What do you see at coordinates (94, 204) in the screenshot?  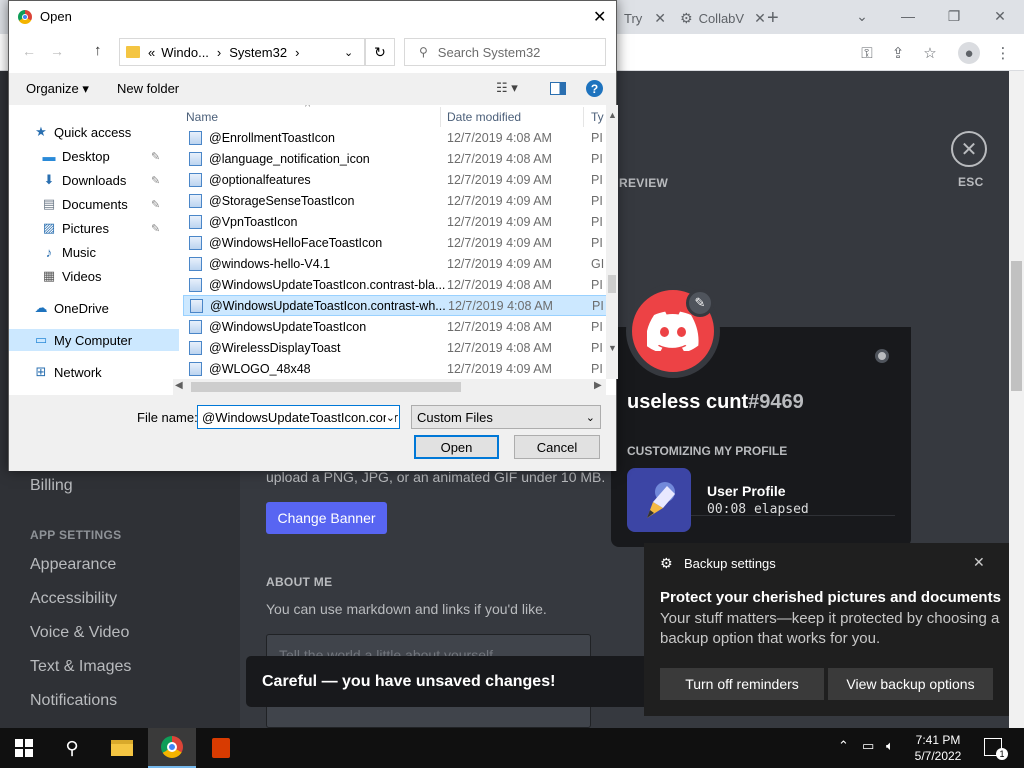 I see `nav-item-documents: ▤ Documents ✎` at bounding box center [94, 204].